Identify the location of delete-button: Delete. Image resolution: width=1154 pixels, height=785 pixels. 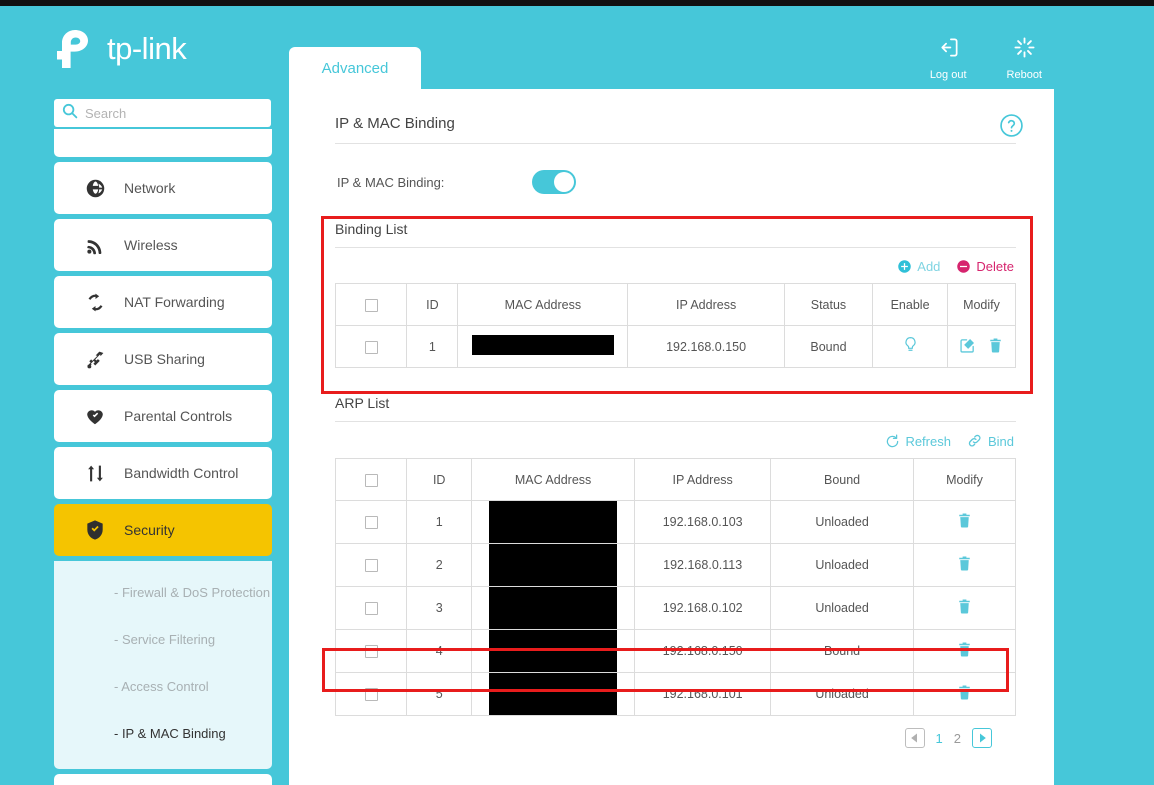
(985, 266).